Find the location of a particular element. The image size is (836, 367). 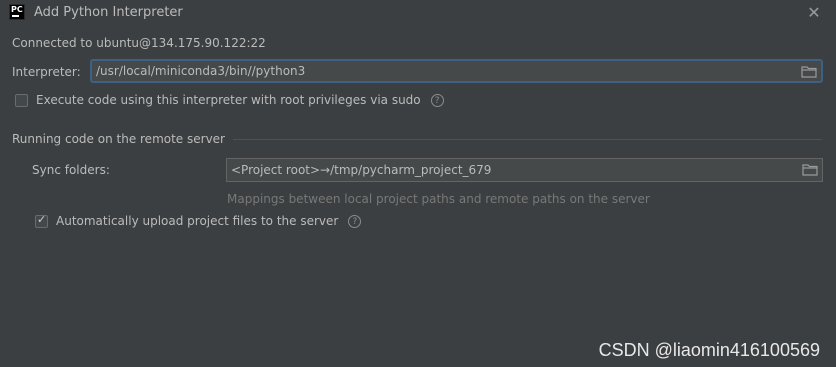

interpreter-field is located at coordinates (456, 71).